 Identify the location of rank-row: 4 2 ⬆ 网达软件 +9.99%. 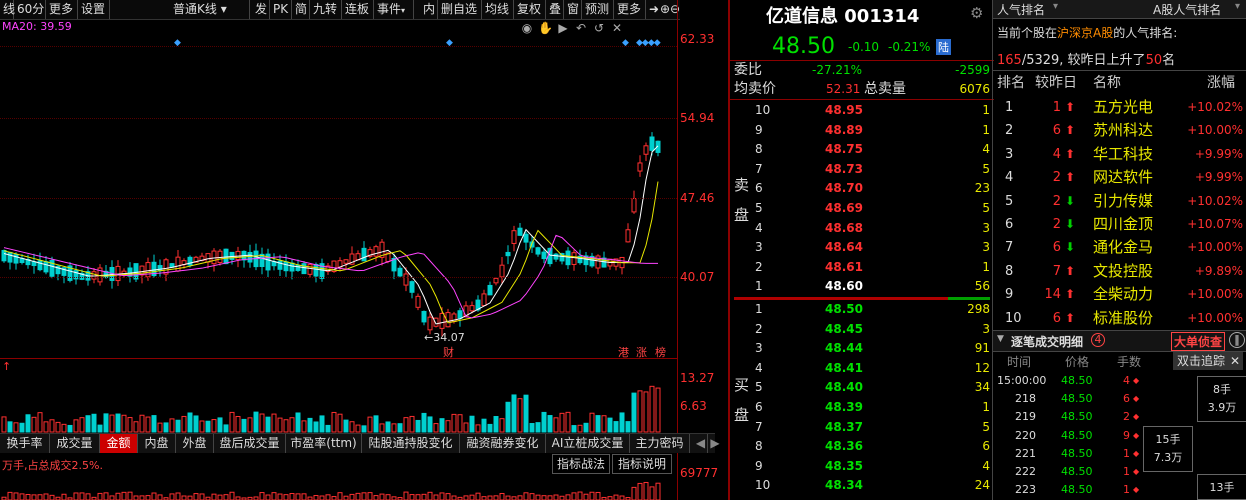
(1119, 177).